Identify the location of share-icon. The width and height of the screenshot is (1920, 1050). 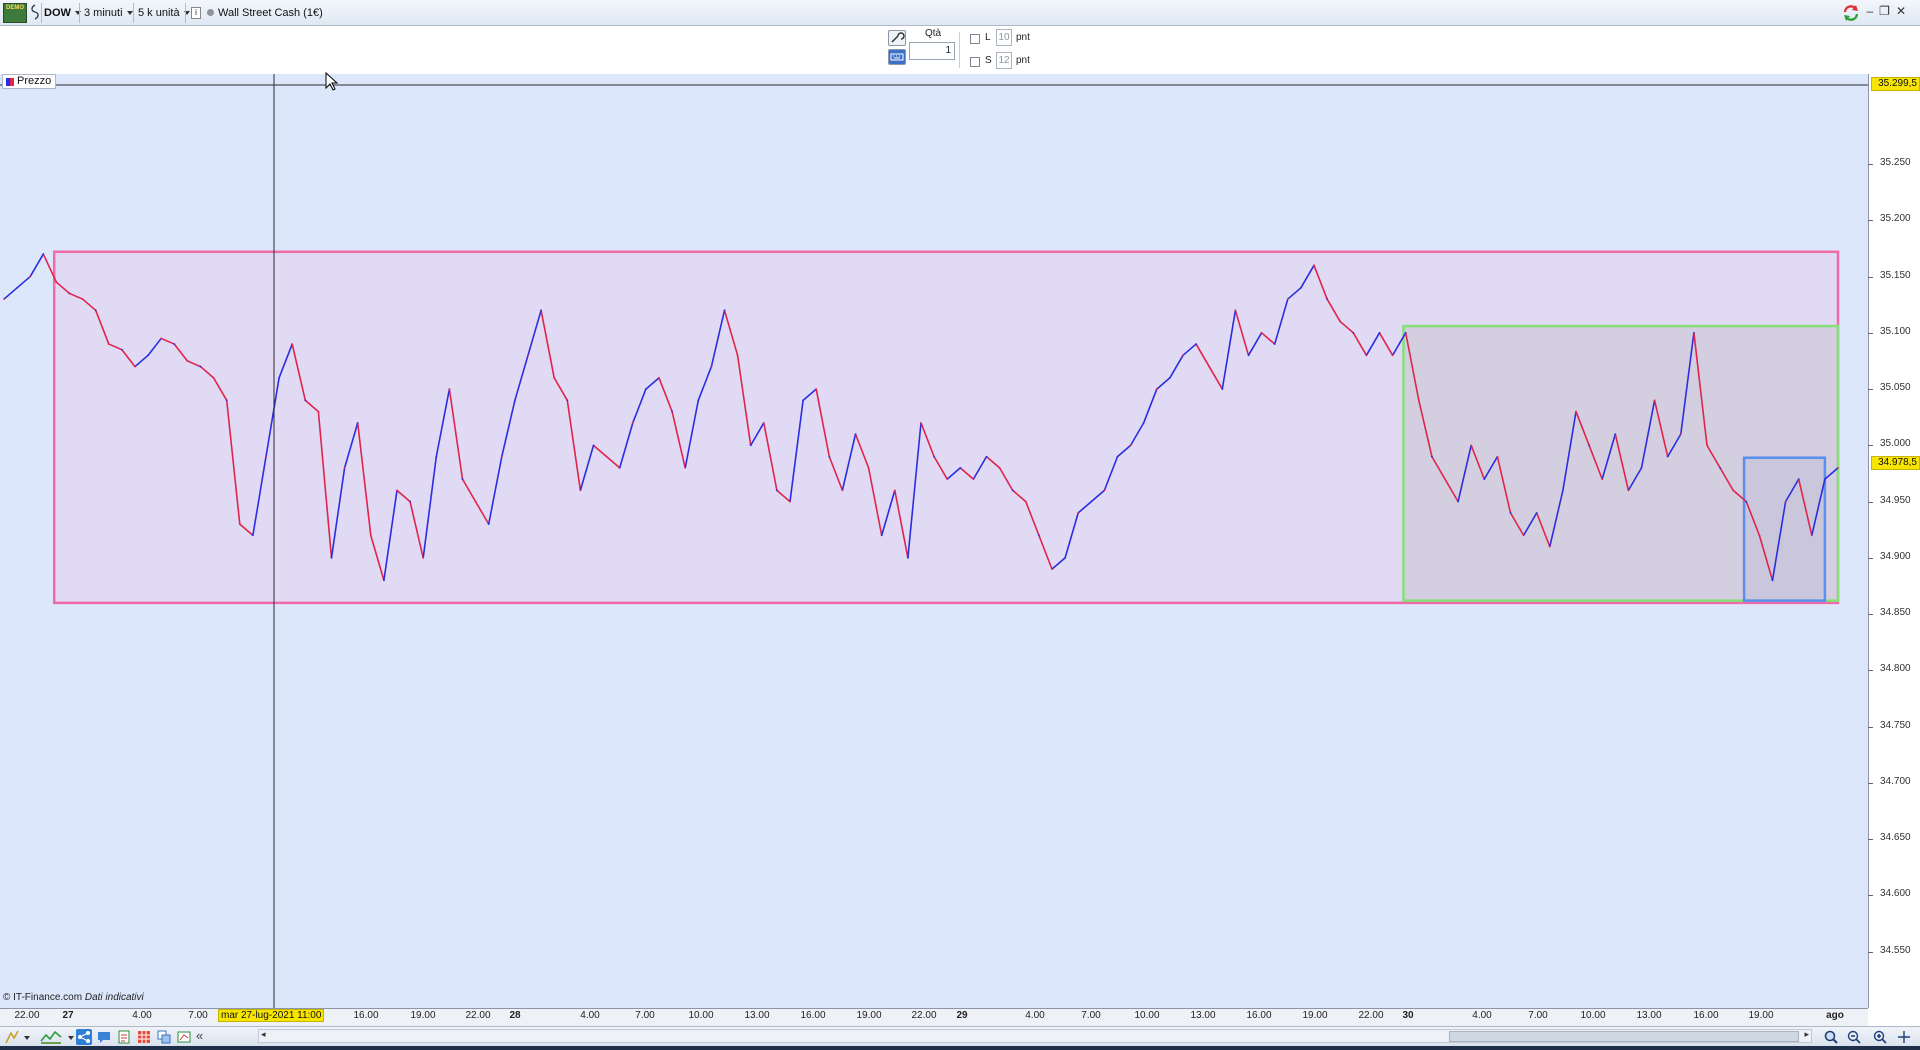
(84, 1037).